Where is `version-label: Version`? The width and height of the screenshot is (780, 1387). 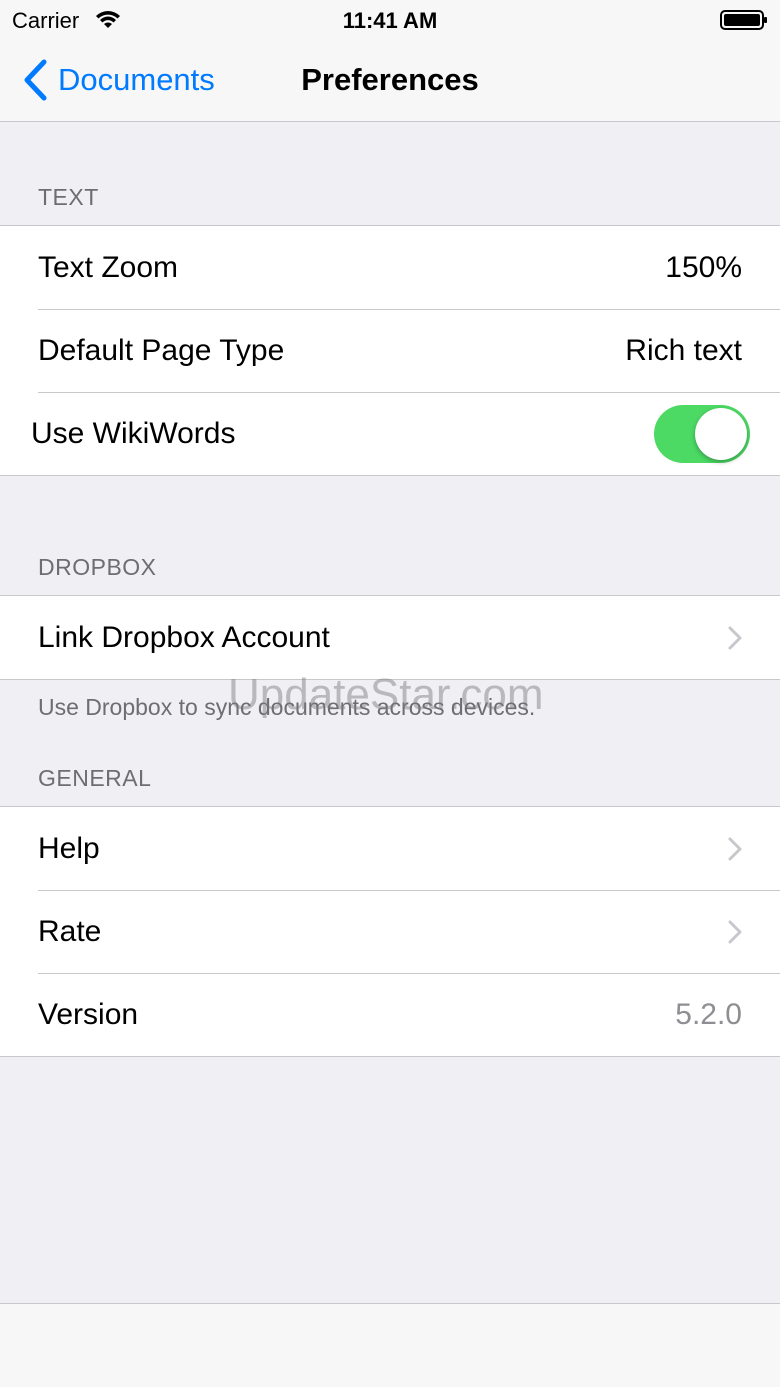 version-label: Version is located at coordinates (88, 1014).